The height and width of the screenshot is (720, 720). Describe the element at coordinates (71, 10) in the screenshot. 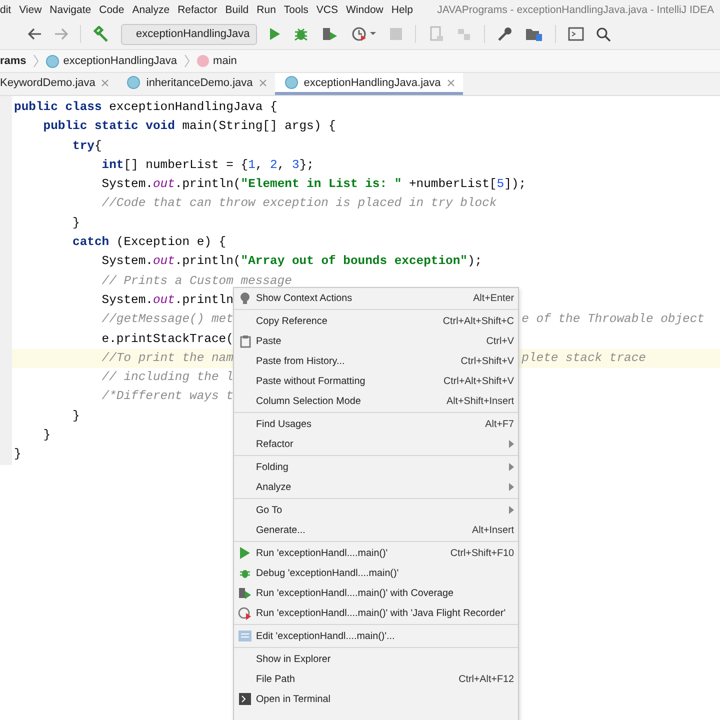

I see `menu-item: Navigate` at that location.